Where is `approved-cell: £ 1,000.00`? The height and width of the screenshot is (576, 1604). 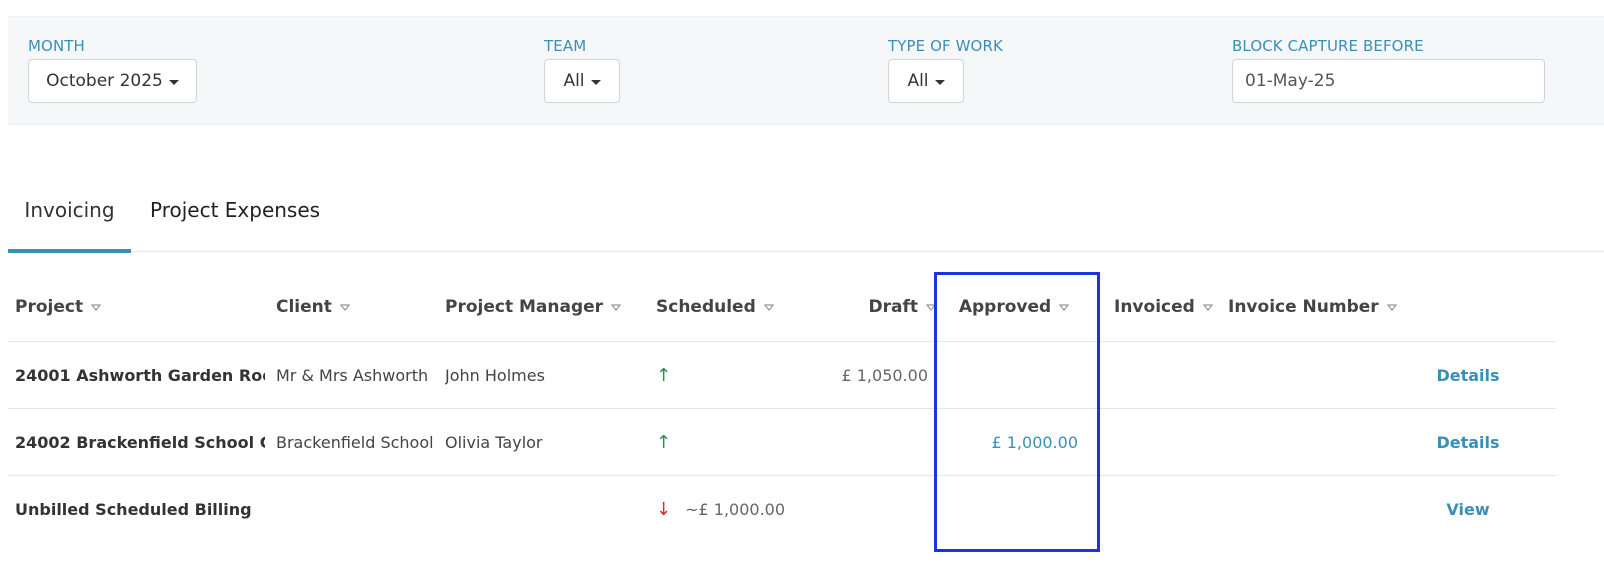
approved-cell: £ 1,000.00 is located at coordinates (1008, 442).